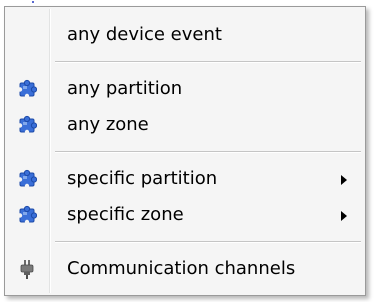 This screenshot has width=375, height=302. Describe the element at coordinates (185, 215) in the screenshot. I see `menu-item-specific-zone: specific zone` at that location.